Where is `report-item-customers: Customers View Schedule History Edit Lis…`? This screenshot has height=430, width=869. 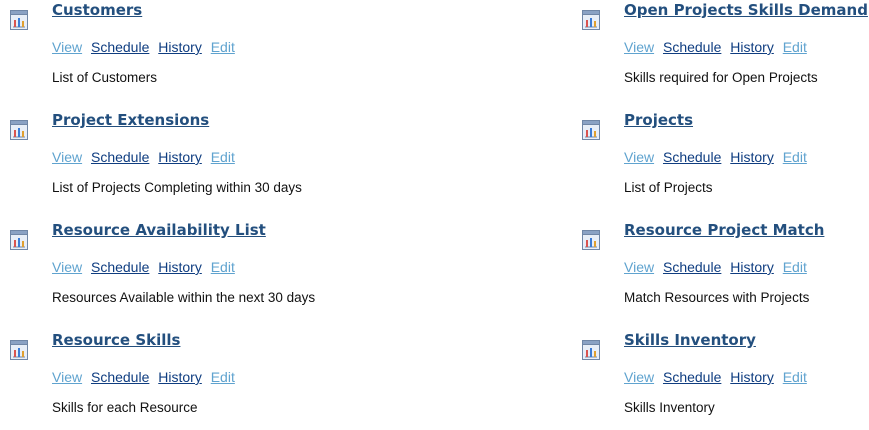
report-item-customers: Customers View Schedule History Edit Lis… is located at coordinates (150, 50).